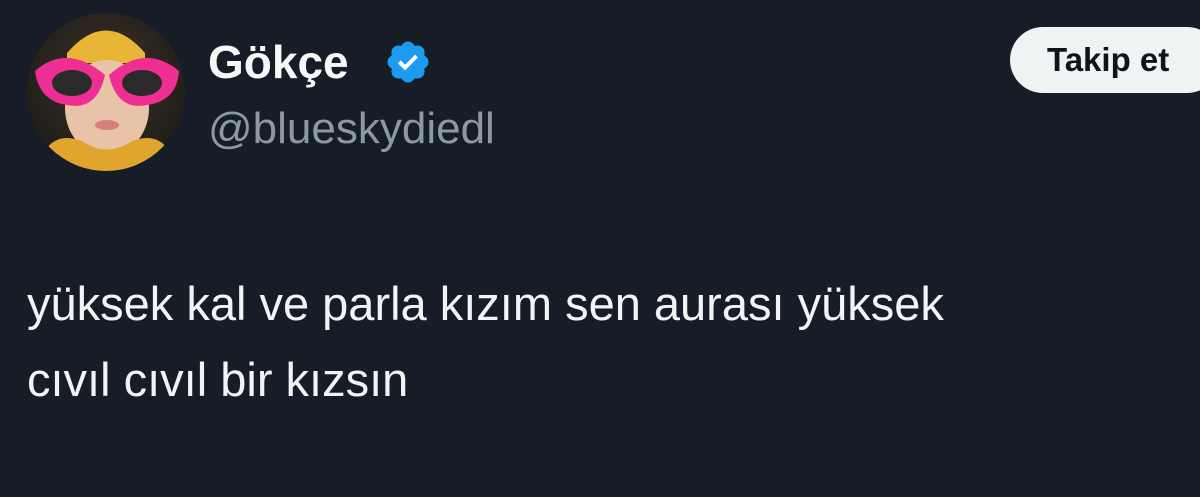  I want to click on avatar-image, so click(106, 92).